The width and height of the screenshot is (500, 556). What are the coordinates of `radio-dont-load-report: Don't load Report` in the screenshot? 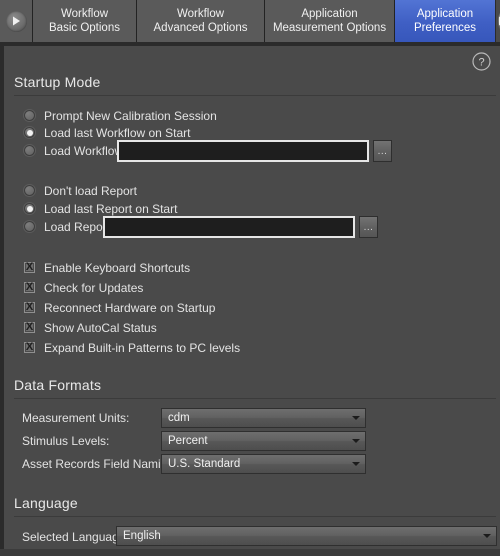 It's located at (80, 190).